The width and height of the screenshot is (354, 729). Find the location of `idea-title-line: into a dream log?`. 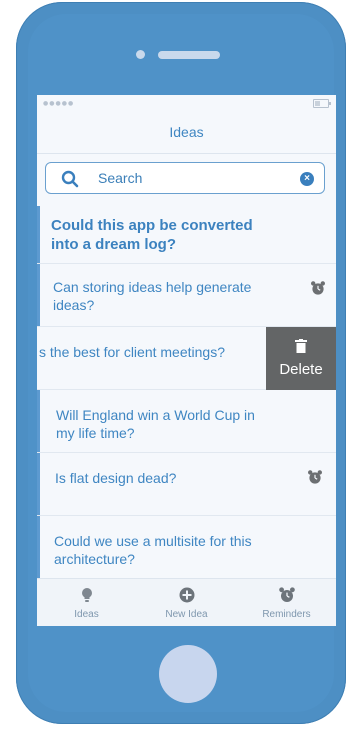

idea-title-line: into a dream log? is located at coordinates (114, 244).